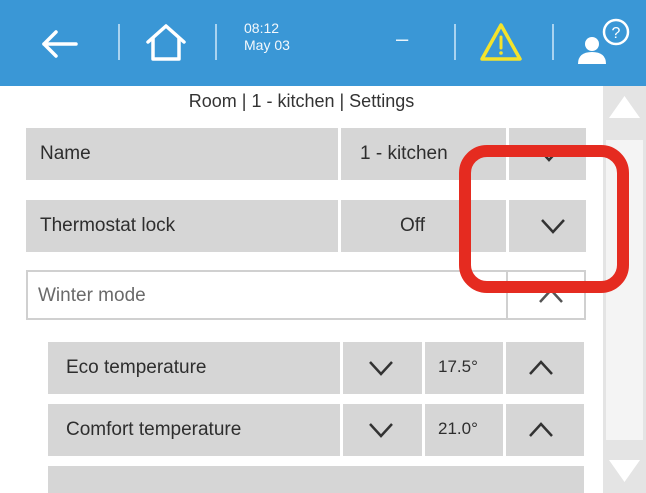  What do you see at coordinates (262, 28) in the screenshot?
I see `time-text: 08:12` at bounding box center [262, 28].